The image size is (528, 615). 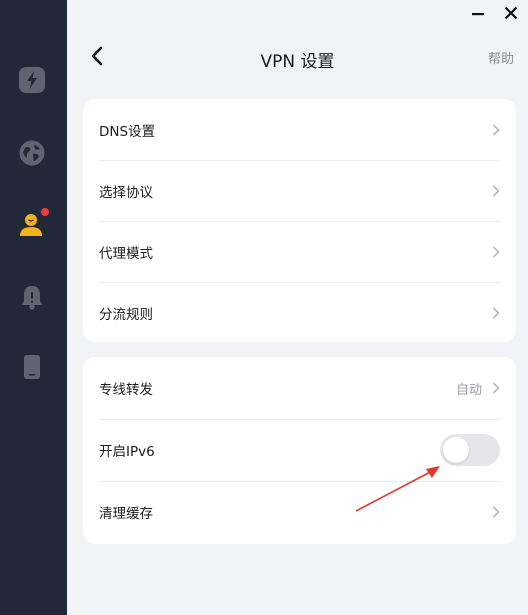 I want to click on protocol-row: 选择协议, so click(x=299, y=190).